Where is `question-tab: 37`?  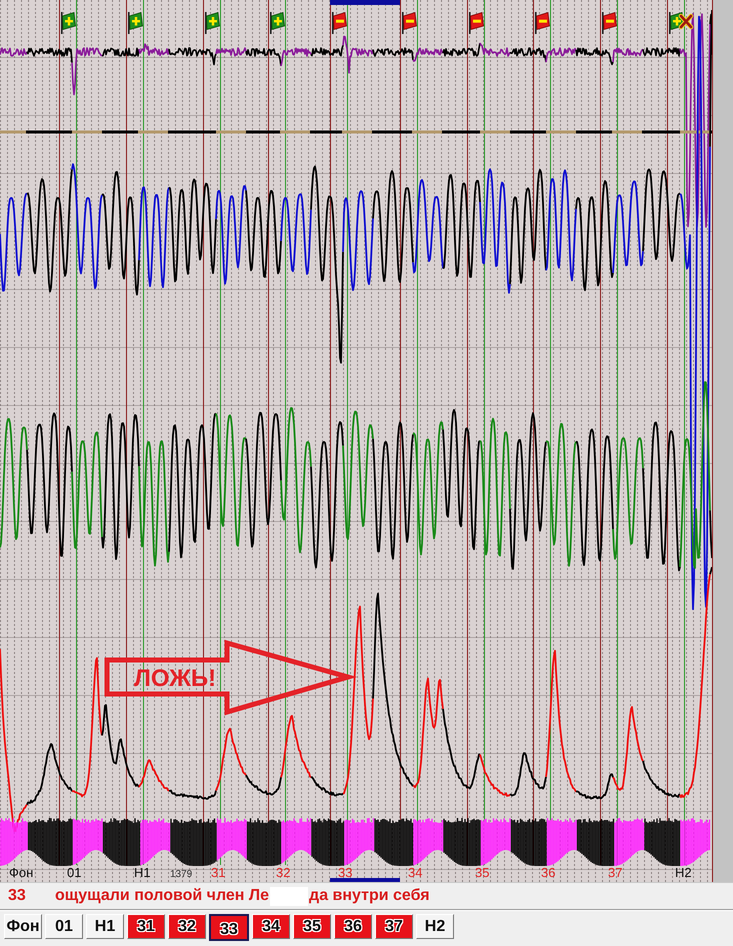
question-tab: 37 is located at coordinates (394, 926).